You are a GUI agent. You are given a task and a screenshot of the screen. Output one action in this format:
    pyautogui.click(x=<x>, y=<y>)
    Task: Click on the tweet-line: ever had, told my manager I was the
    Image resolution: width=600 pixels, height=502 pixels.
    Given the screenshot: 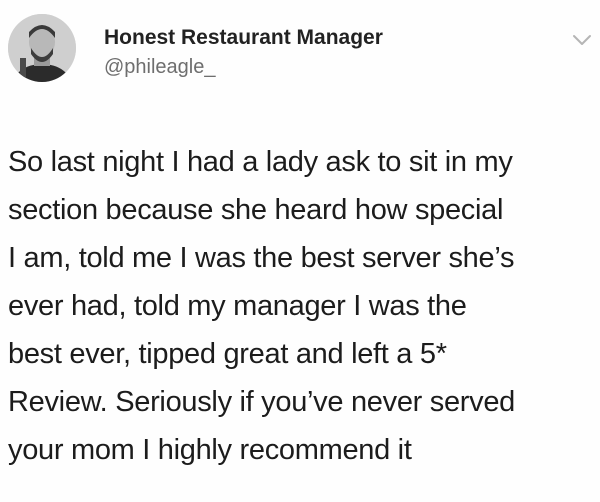 What is the action you would take?
    pyautogui.click(x=237, y=306)
    